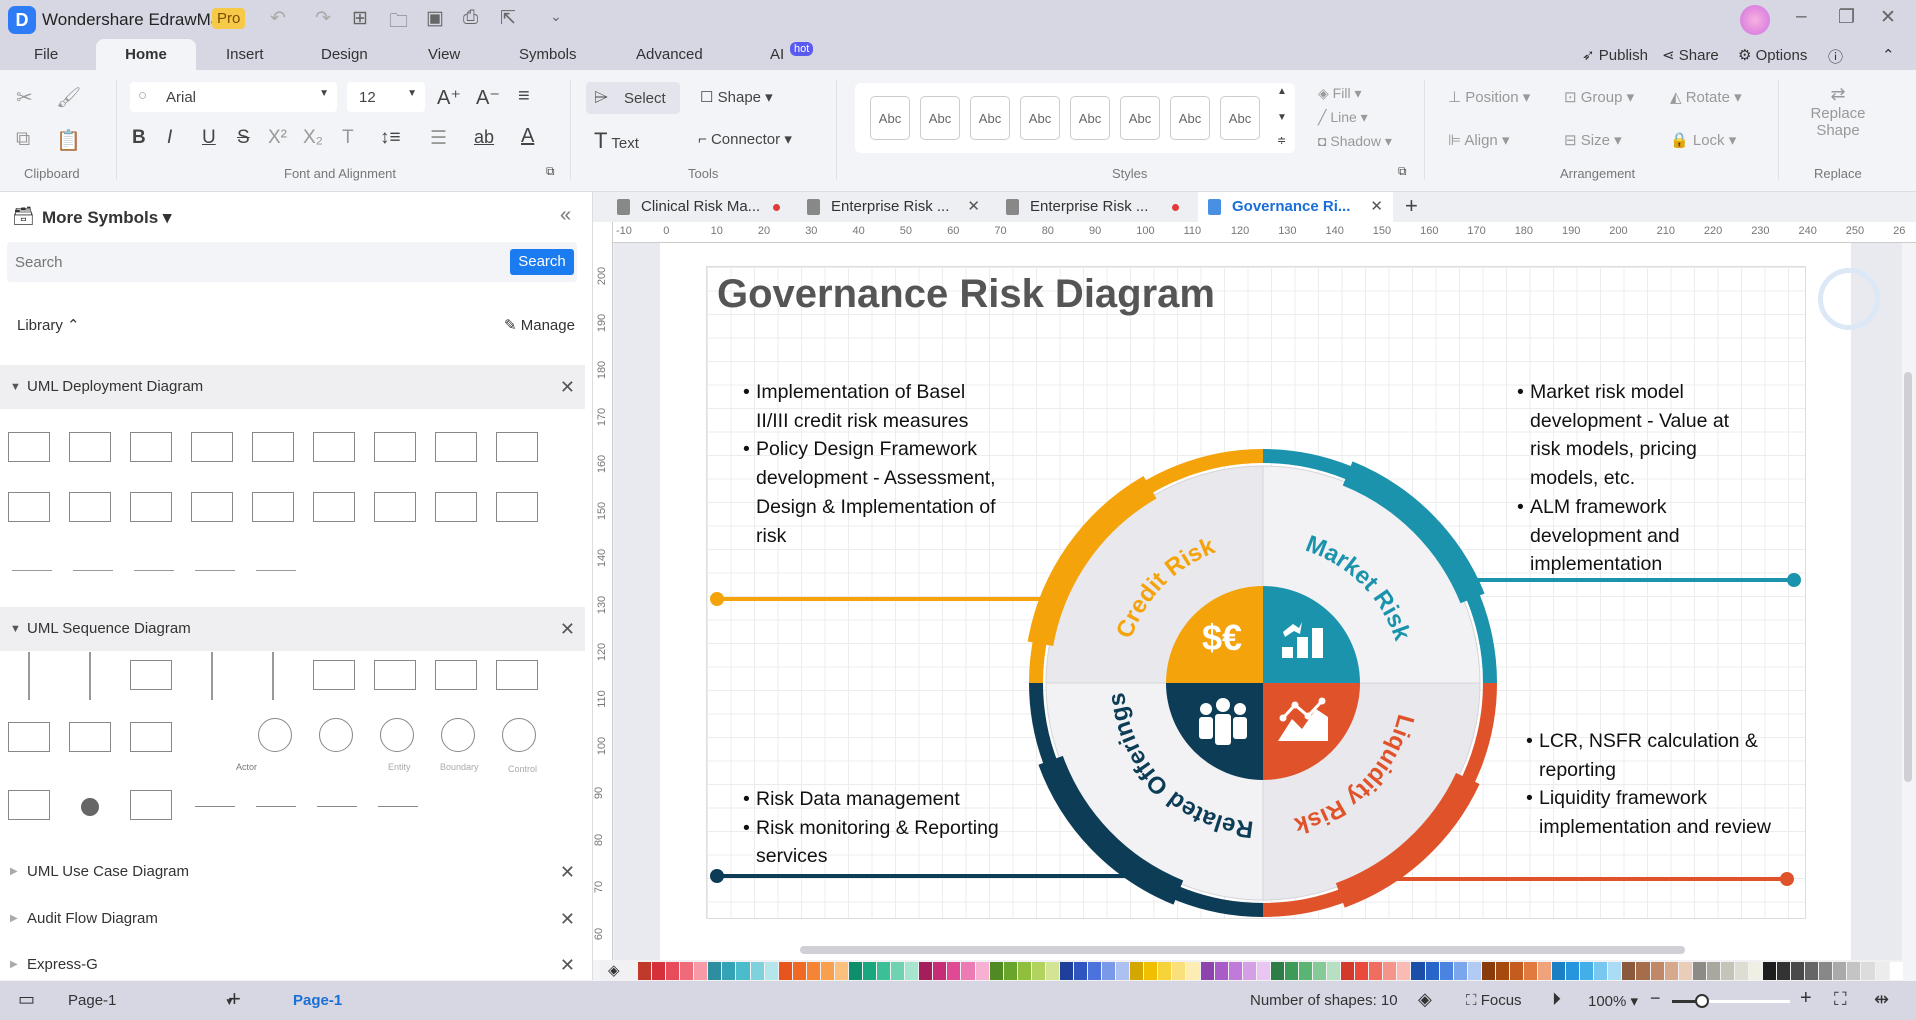 The image size is (1916, 1020). I want to click on menu-ai: AI, so click(777, 54).